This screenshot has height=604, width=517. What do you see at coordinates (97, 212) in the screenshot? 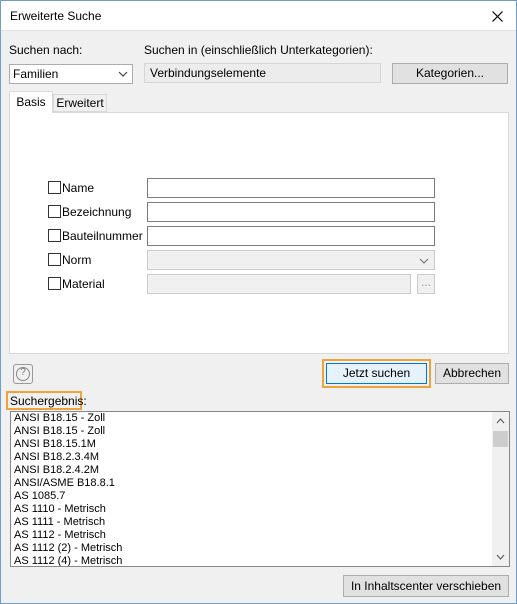
I see `designation-label: Bezeichnung` at bounding box center [97, 212].